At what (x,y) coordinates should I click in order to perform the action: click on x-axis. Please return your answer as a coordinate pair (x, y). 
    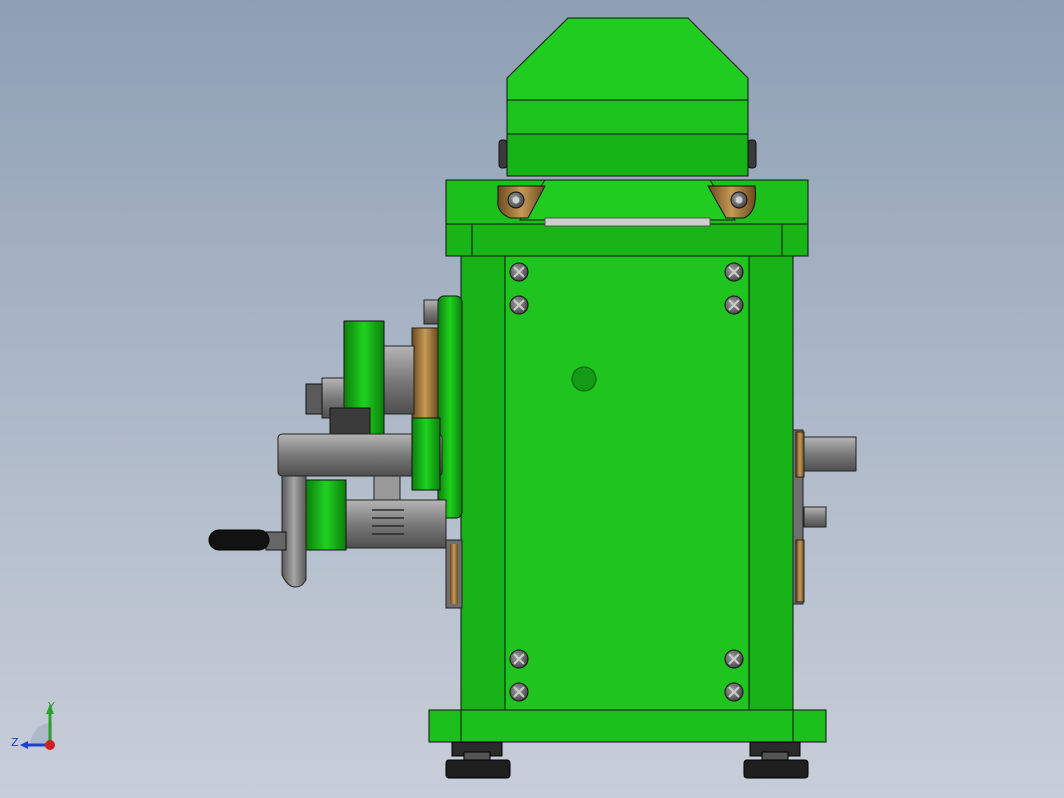
    Looking at the image, I should click on (50, 745).